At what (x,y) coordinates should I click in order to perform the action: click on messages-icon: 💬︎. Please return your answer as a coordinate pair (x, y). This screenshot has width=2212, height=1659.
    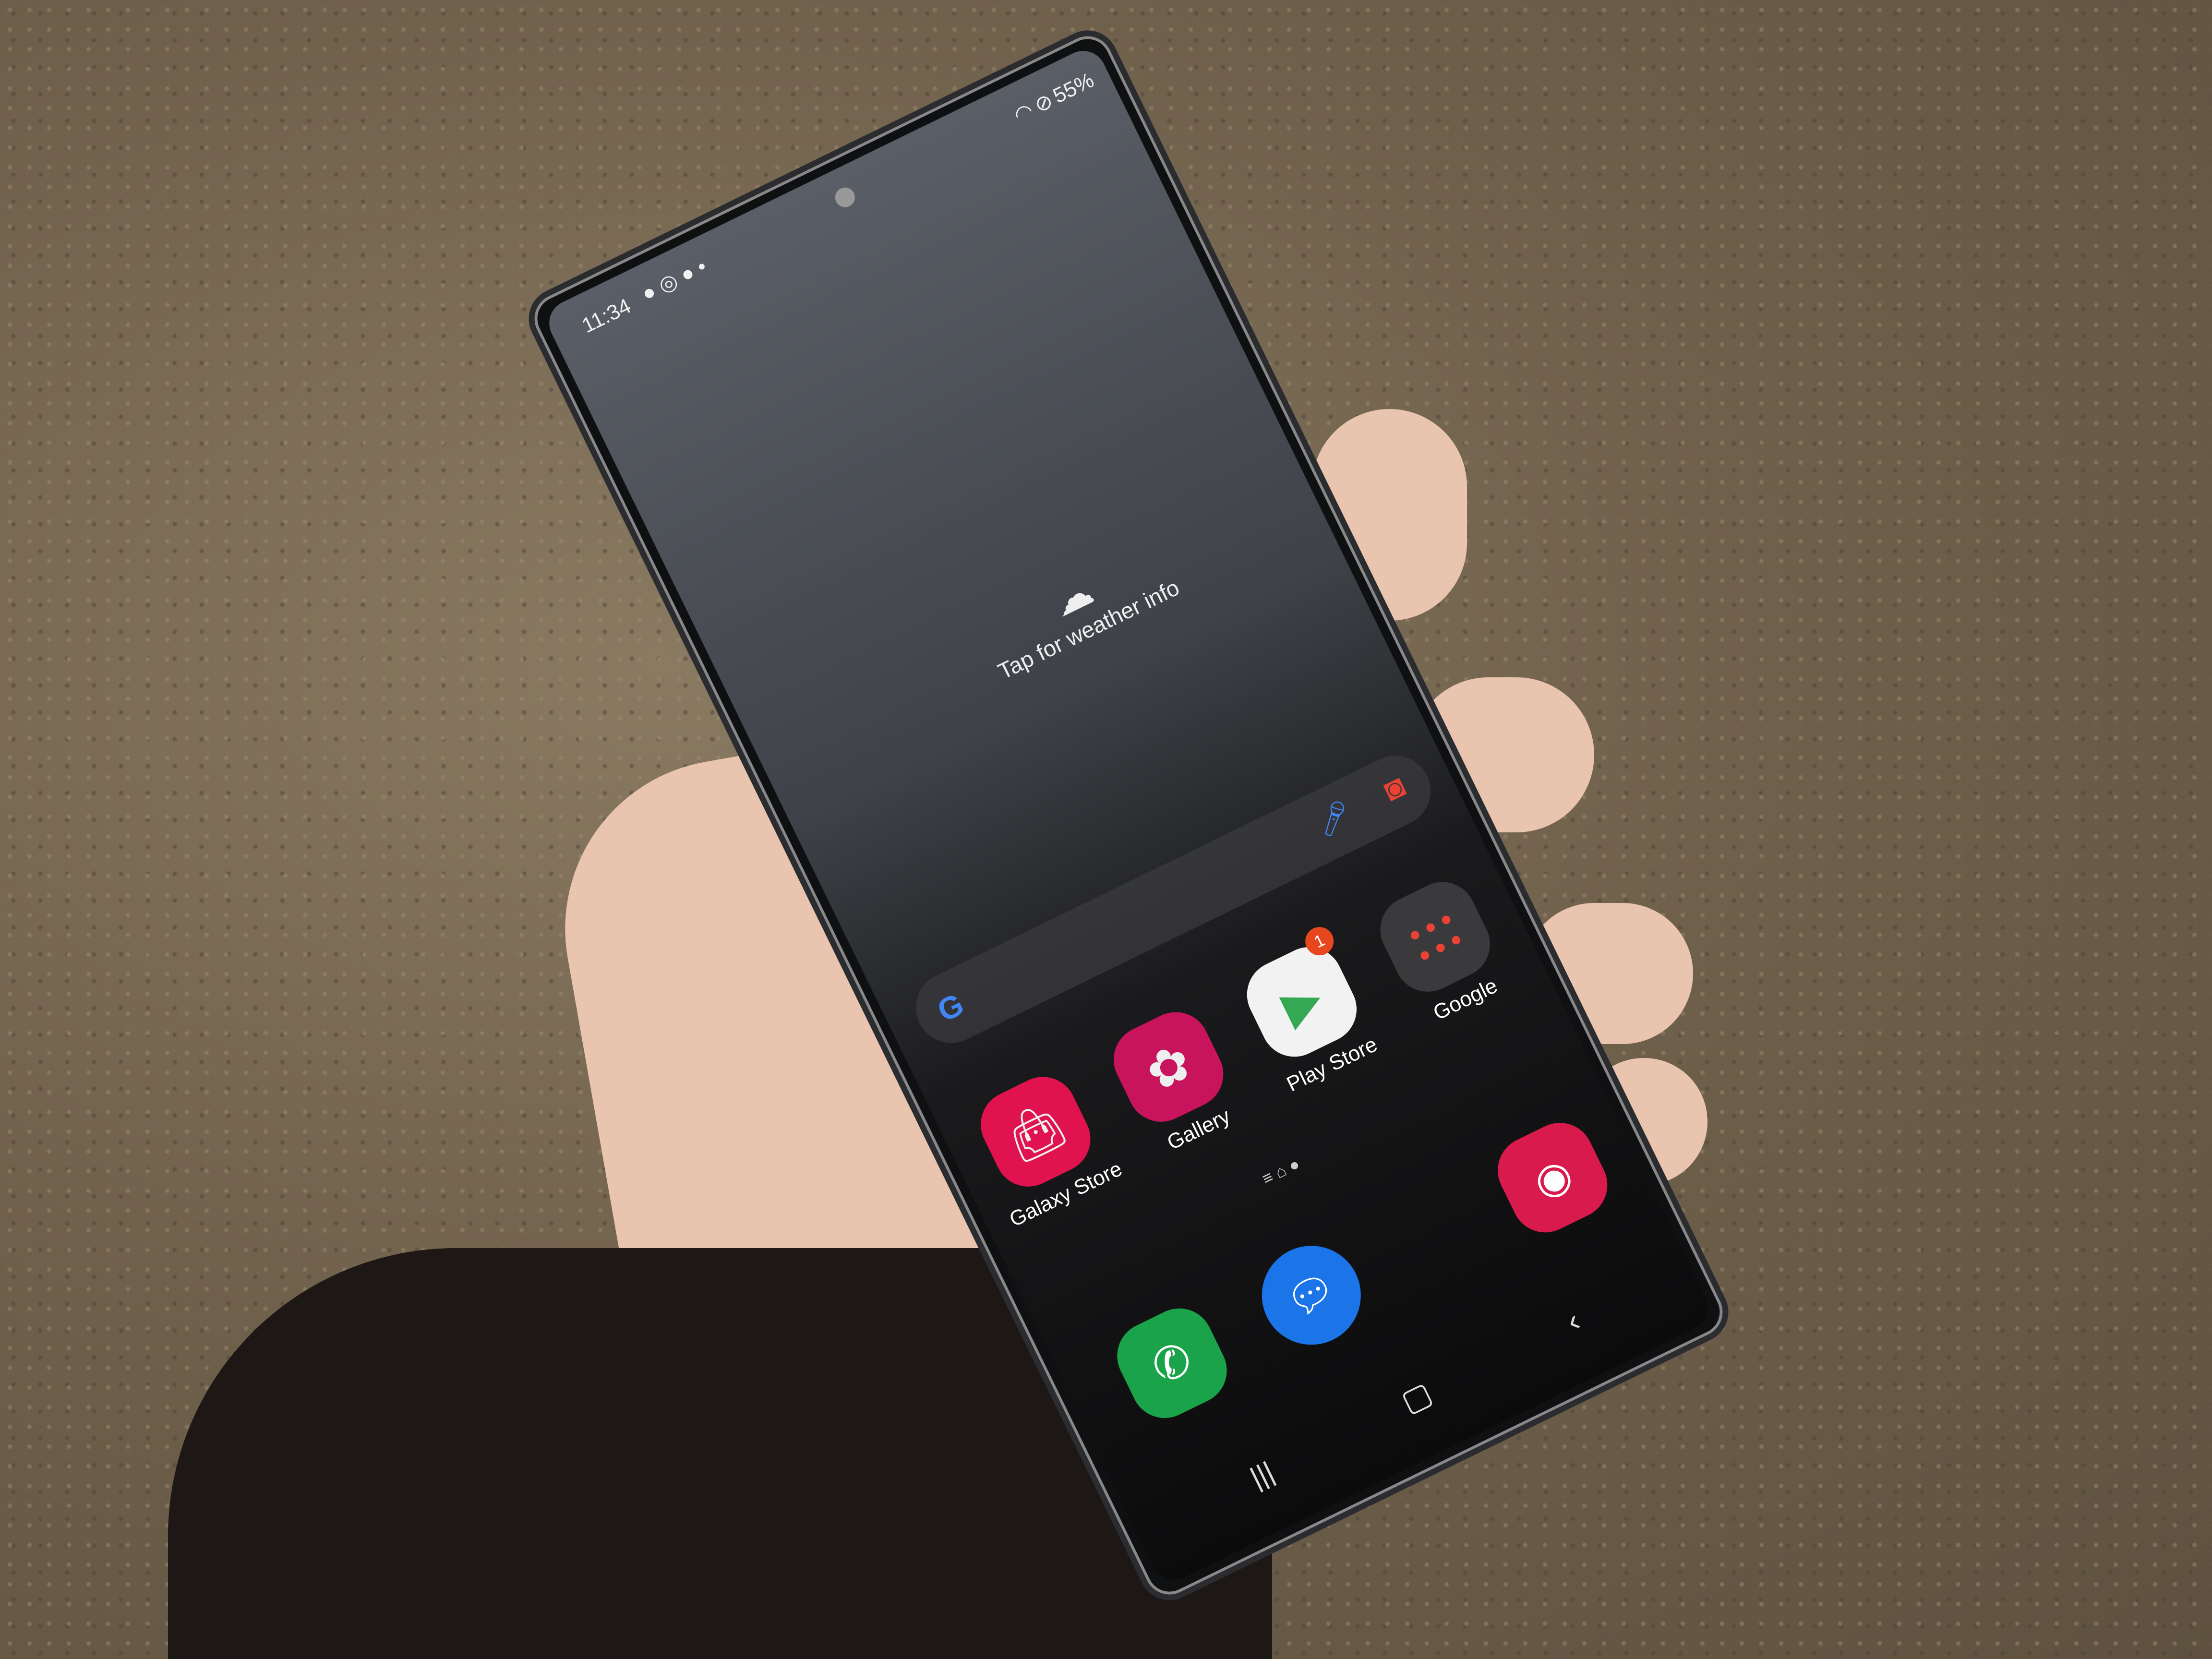
    Looking at the image, I should click on (1311, 1295).